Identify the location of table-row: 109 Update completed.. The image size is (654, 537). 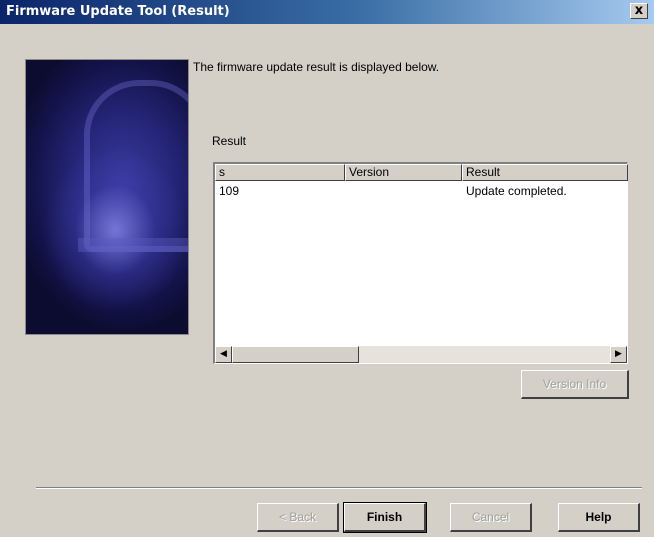
(421, 191).